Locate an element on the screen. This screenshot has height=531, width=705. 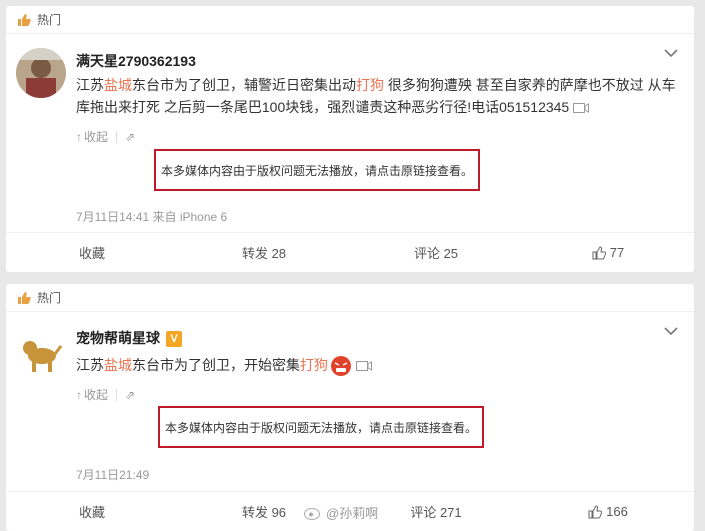
comment-button: 评论 25 is located at coordinates (436, 252).